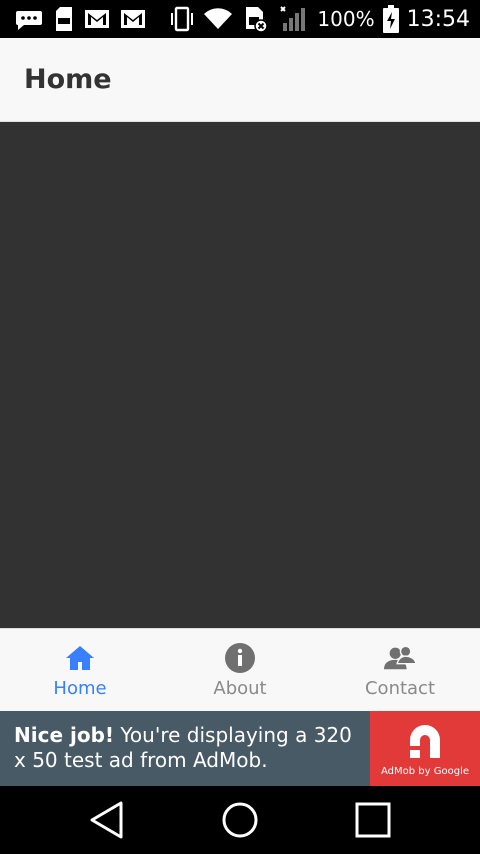 The image size is (480, 854). I want to click on back-icon, so click(106, 820).